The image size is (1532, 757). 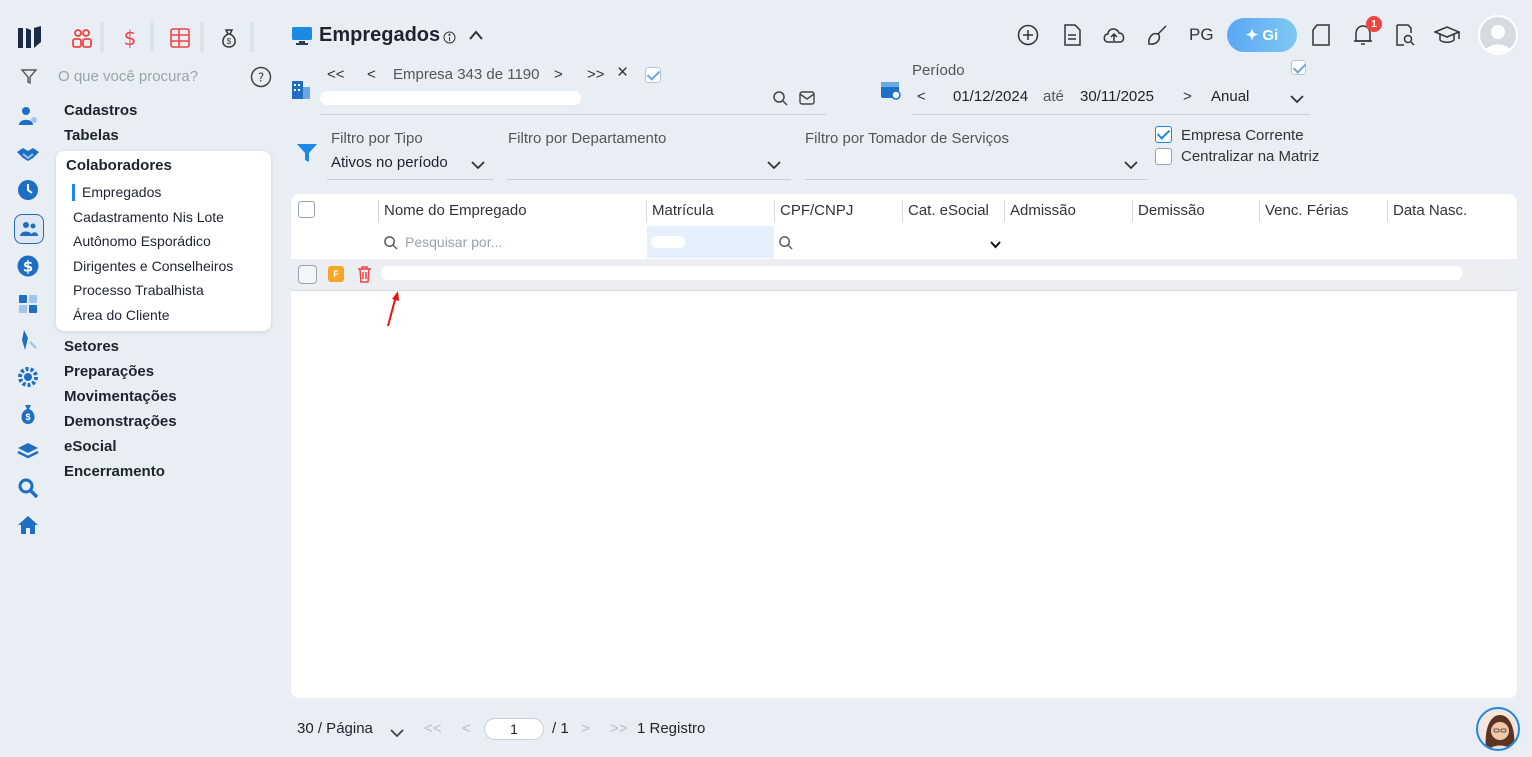 I want to click on column-header-demissao: Demissão, so click(x=1171, y=210).